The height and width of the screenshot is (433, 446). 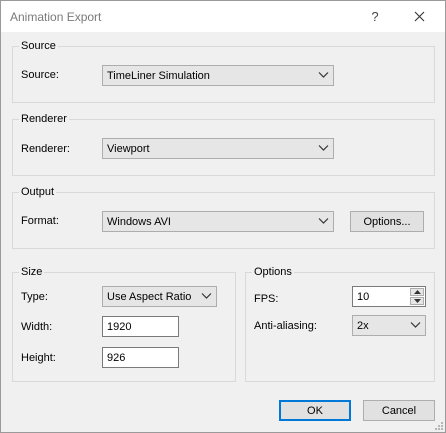 I want to click on width-label: Width:, so click(x=37, y=327).